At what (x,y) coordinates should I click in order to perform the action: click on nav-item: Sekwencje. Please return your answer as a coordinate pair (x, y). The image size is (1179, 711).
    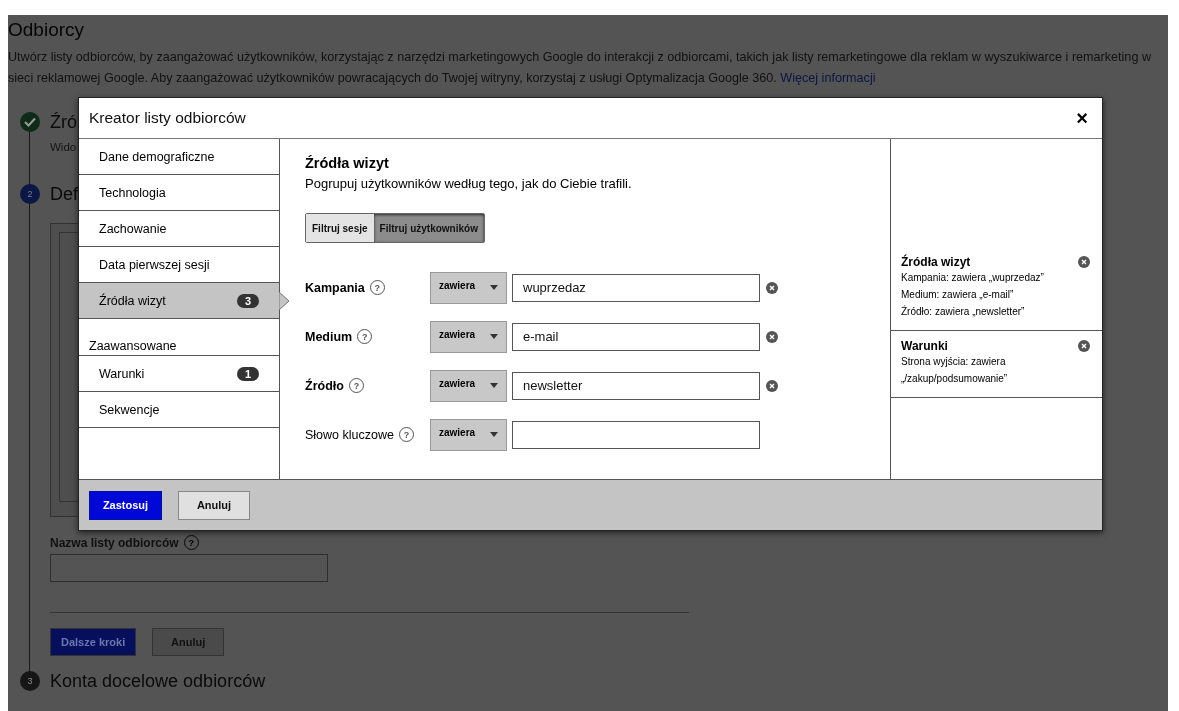
    Looking at the image, I should click on (179, 410).